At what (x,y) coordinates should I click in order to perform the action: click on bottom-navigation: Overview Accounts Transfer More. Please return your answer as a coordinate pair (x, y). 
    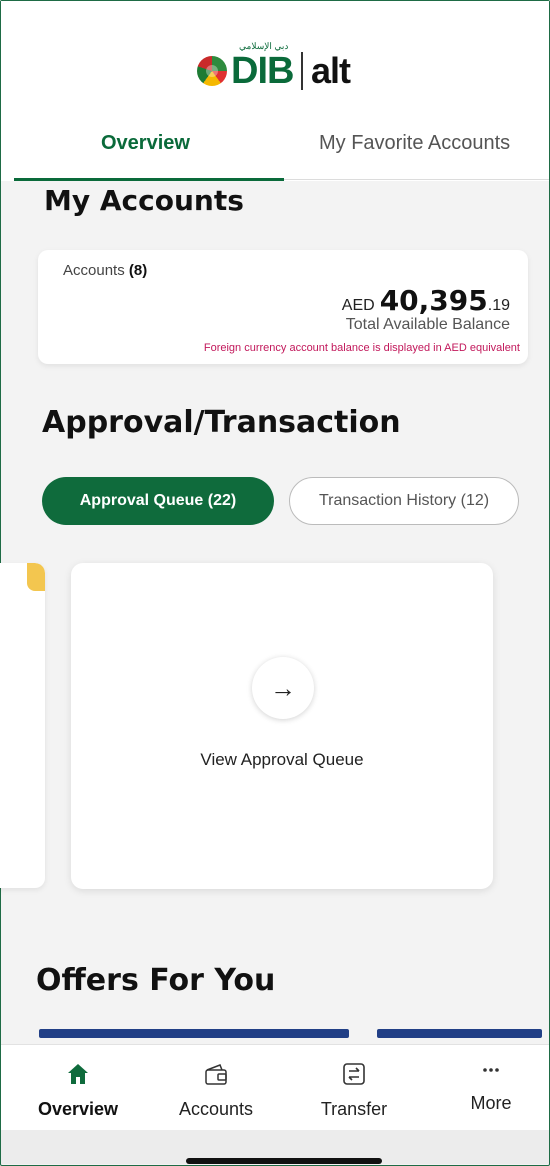
    Looking at the image, I should click on (275, 1087).